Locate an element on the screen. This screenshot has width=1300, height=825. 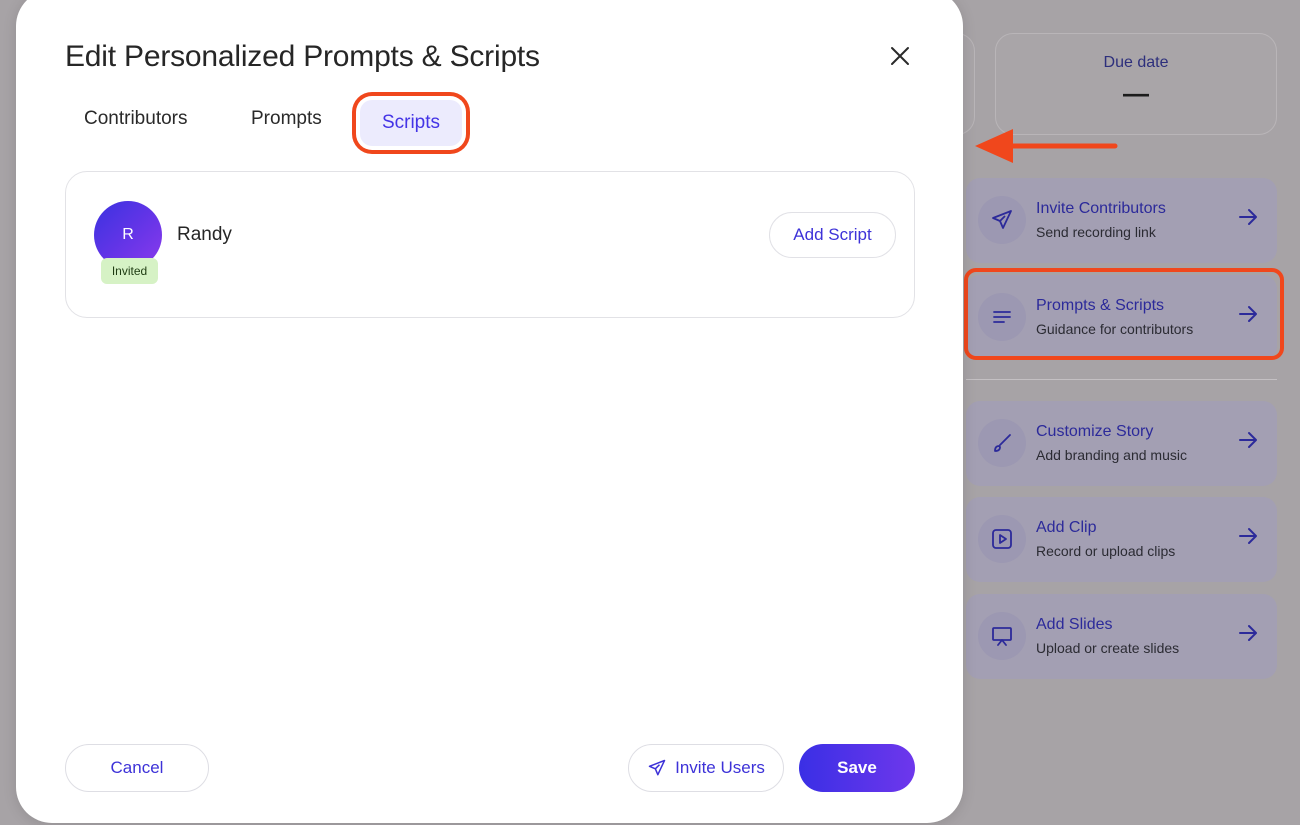
modal-title: Edit Personalized Prompts & Scripts is located at coordinates (302, 56).